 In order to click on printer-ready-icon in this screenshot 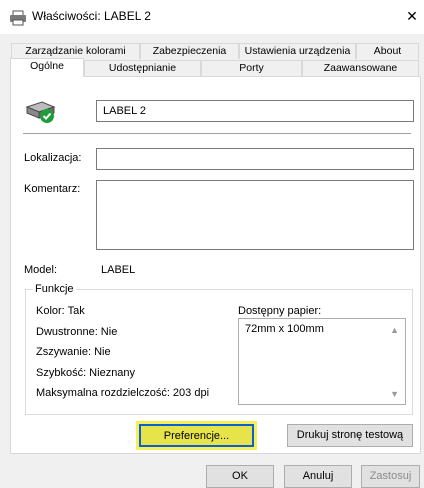, I will do `click(44, 111)`.